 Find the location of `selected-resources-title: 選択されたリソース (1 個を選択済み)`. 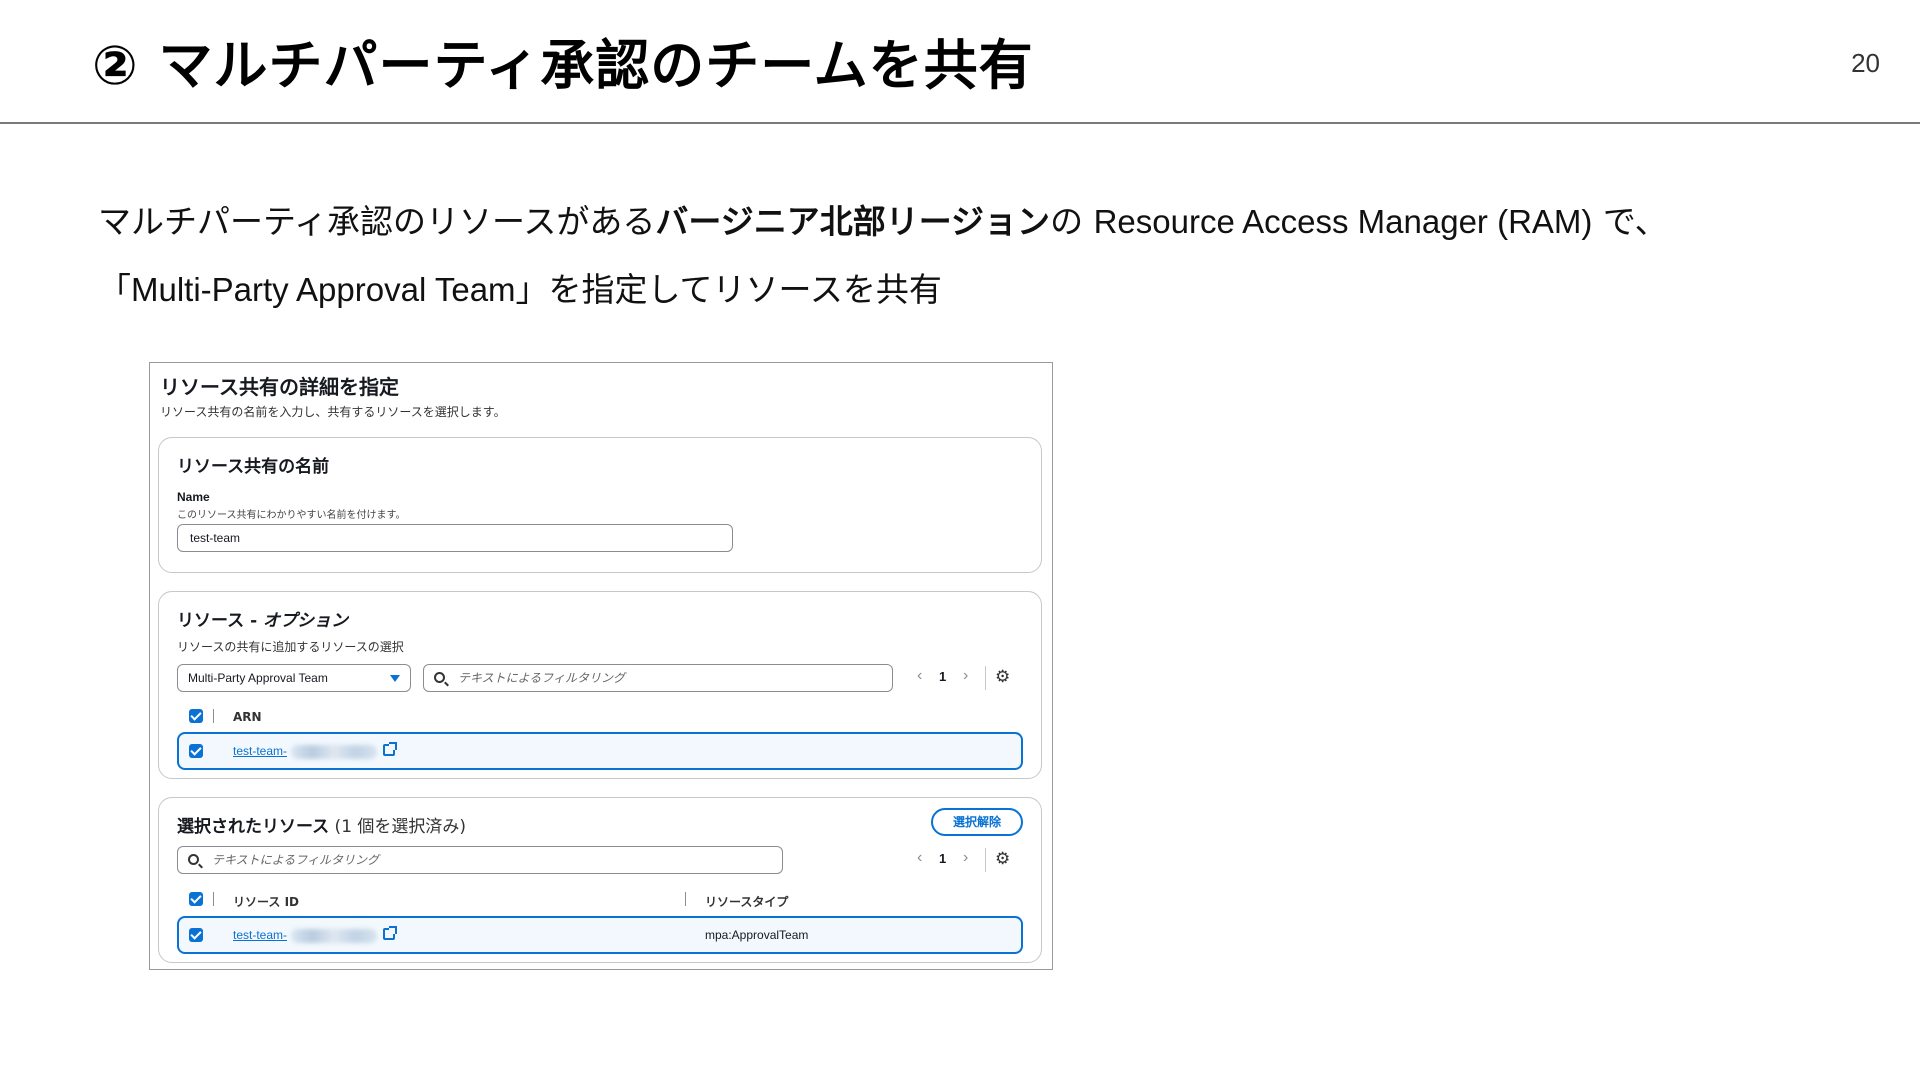

selected-resources-title: 選択されたリソース (1 個を選択済み) is located at coordinates (321, 824).